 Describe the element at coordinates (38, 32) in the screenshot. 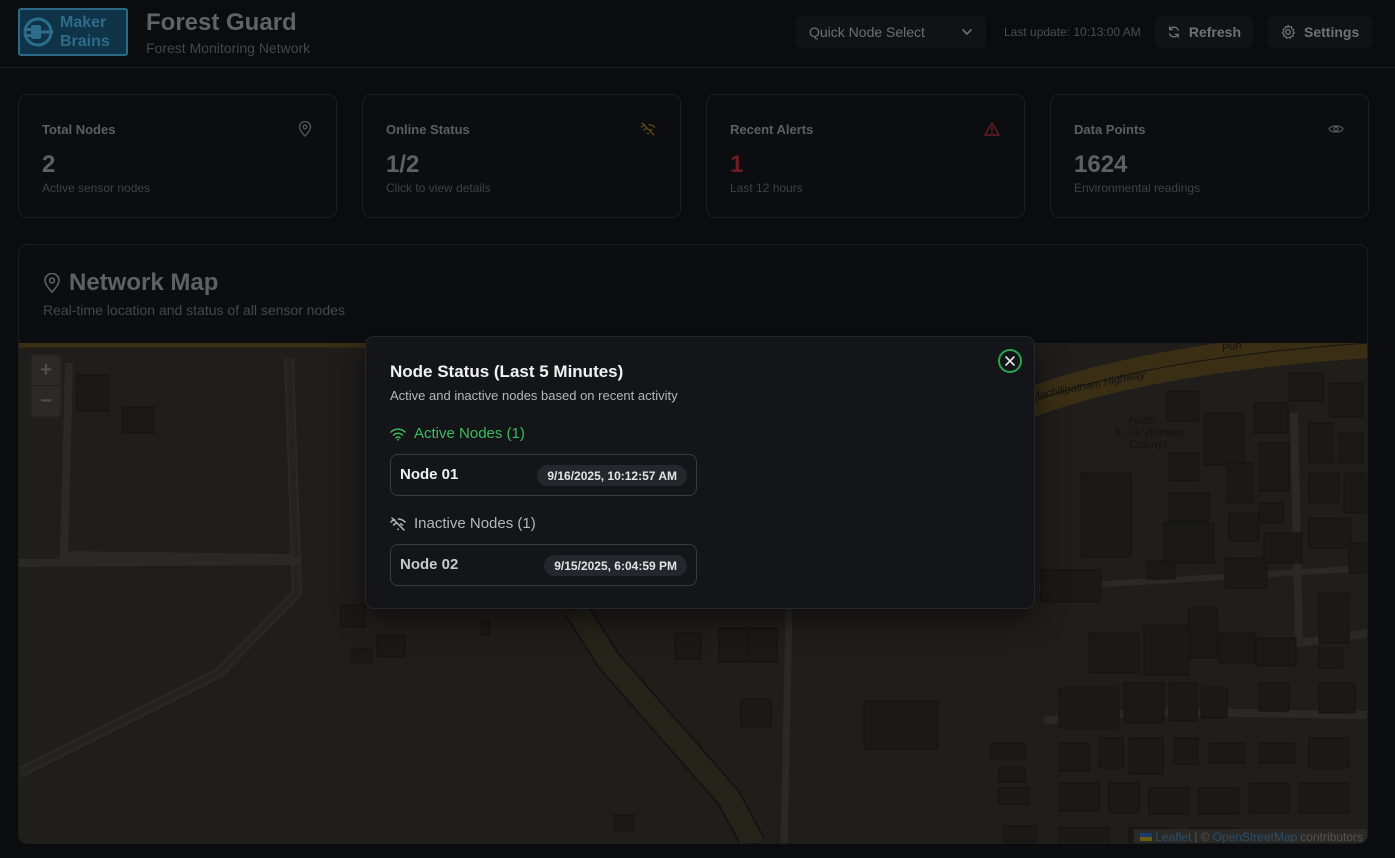

I see `plug-logo-icon` at that location.